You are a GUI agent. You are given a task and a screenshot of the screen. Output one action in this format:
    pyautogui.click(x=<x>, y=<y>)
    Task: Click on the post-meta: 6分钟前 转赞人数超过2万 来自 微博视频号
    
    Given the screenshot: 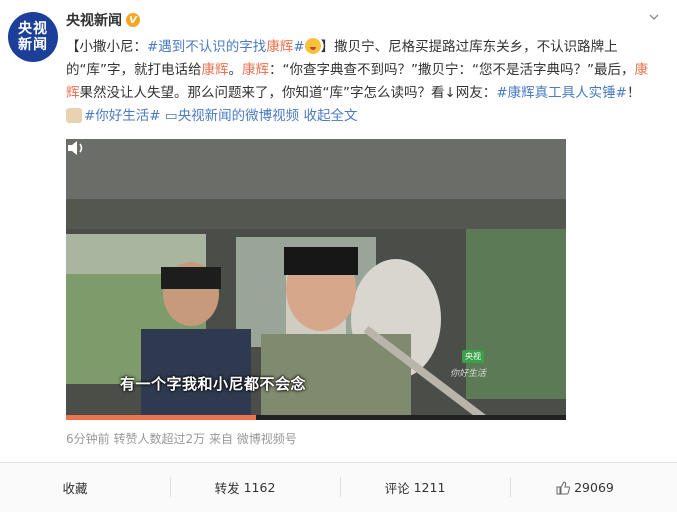 What is the action you would take?
    pyautogui.click(x=181, y=438)
    